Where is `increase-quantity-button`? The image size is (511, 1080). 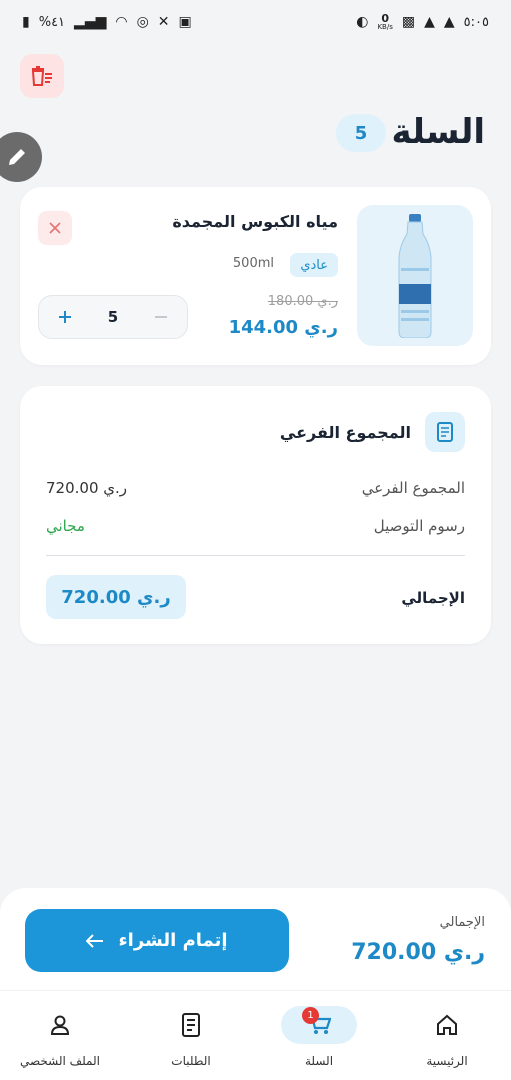
increase-quantity-button is located at coordinates (65, 317).